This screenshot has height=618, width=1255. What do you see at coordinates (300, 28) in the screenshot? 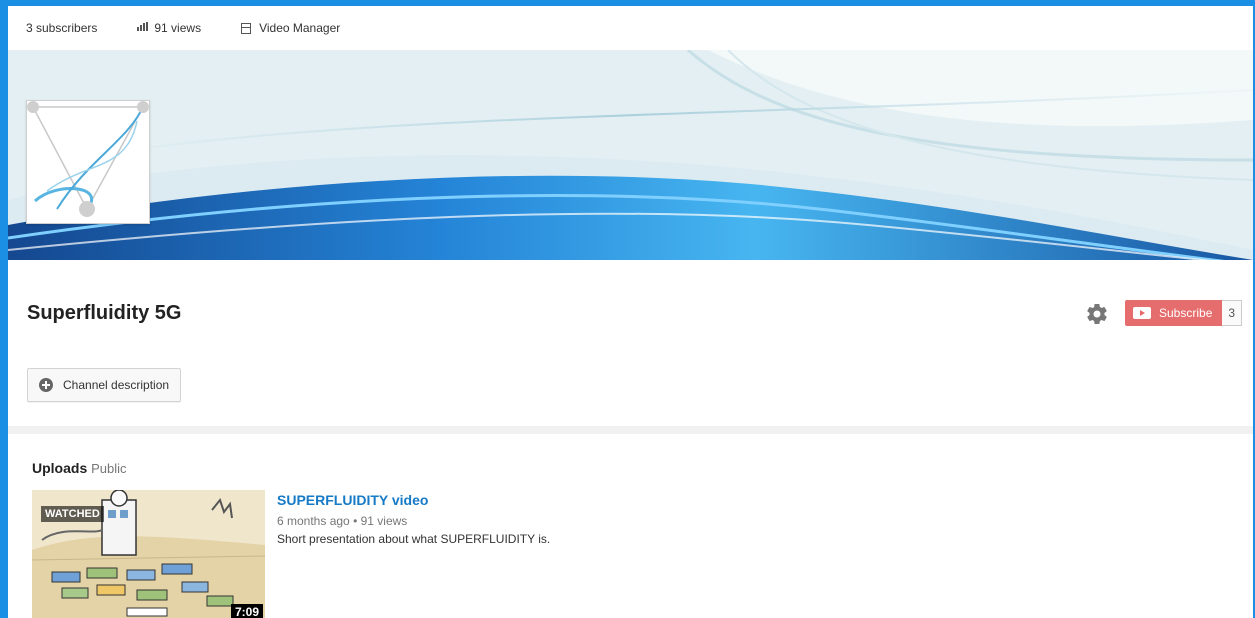
I see `video-manager-label: Video Manager` at bounding box center [300, 28].